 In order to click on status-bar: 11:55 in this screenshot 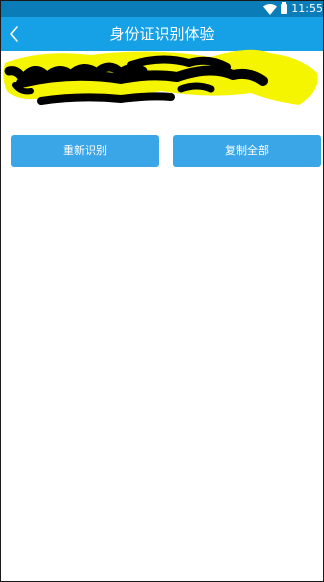, I will do `click(162, 9)`.